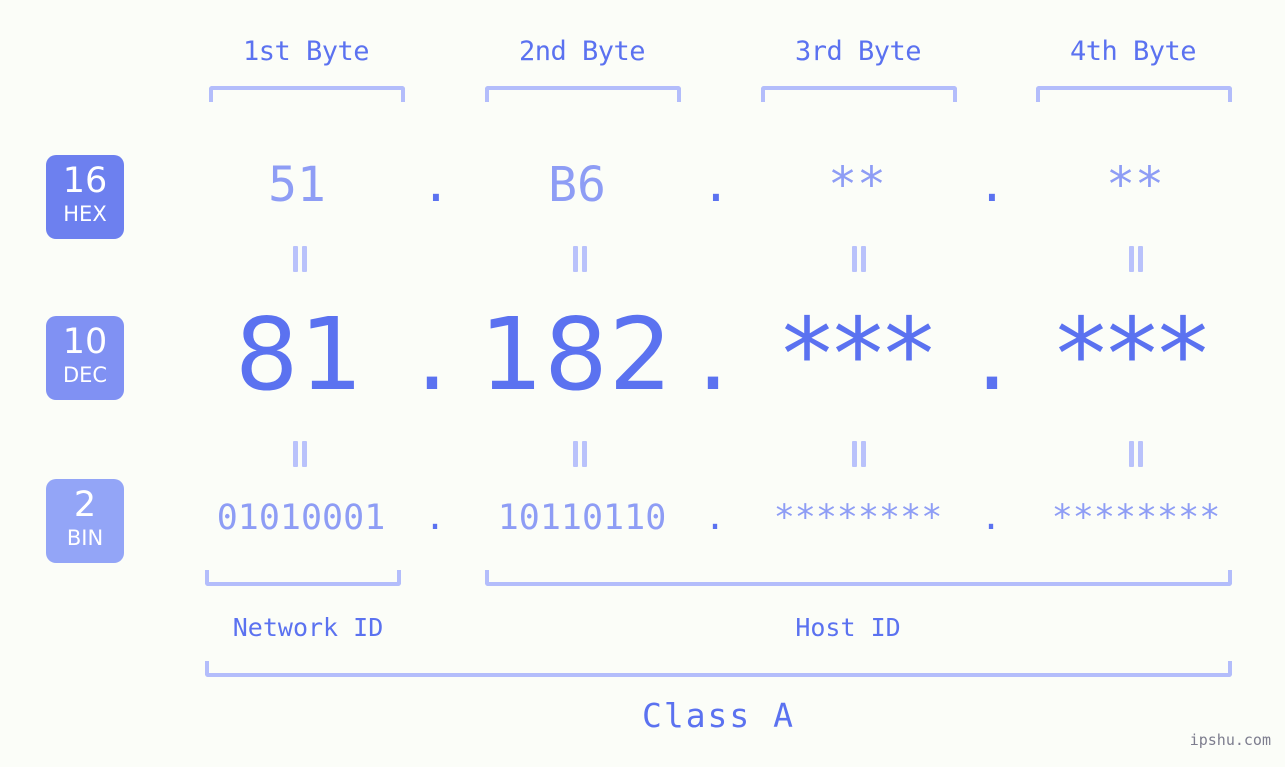 This screenshot has width=1285, height=767. Describe the element at coordinates (85, 505) in the screenshot. I see `base-badge-bin-number: 2` at that location.